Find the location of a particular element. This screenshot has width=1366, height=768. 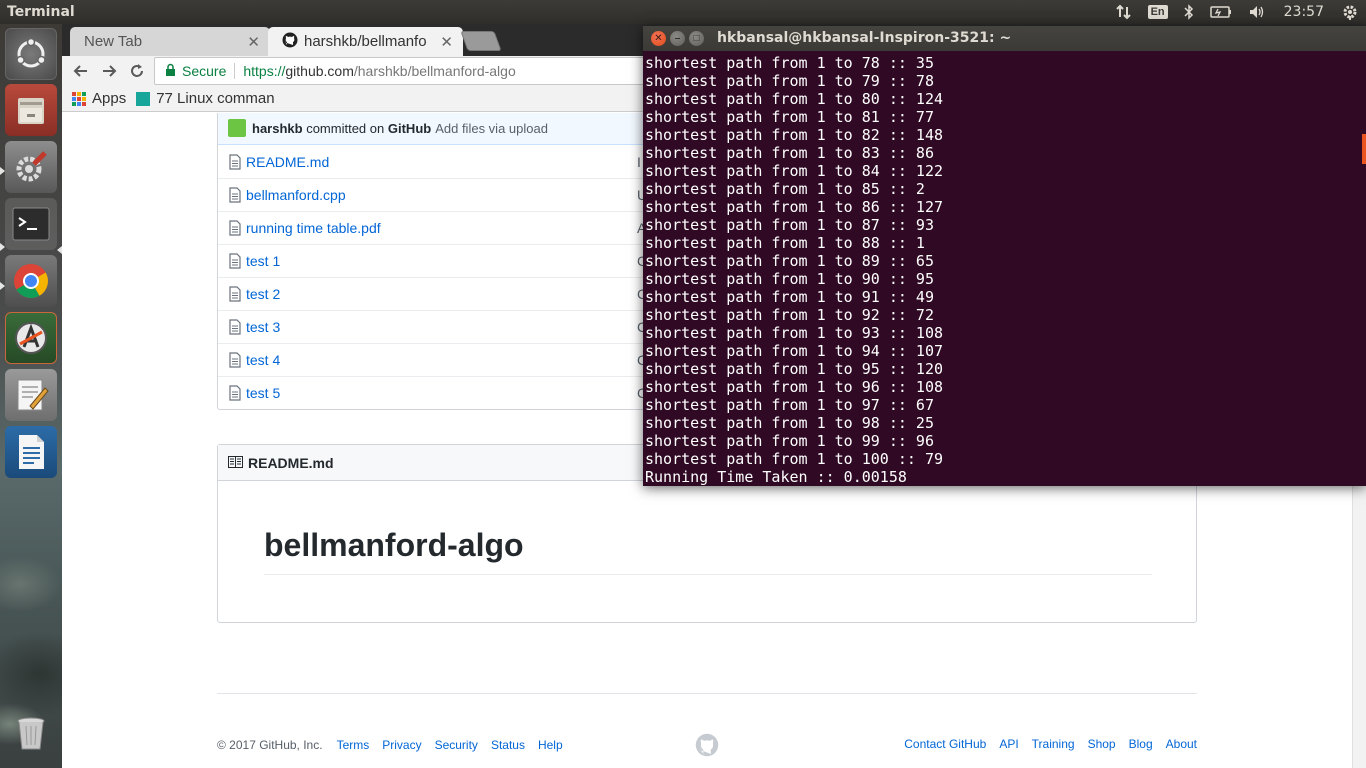

terminal-title: hkbansal@hkbansal-Inspiron-3521: ~ is located at coordinates (864, 38).